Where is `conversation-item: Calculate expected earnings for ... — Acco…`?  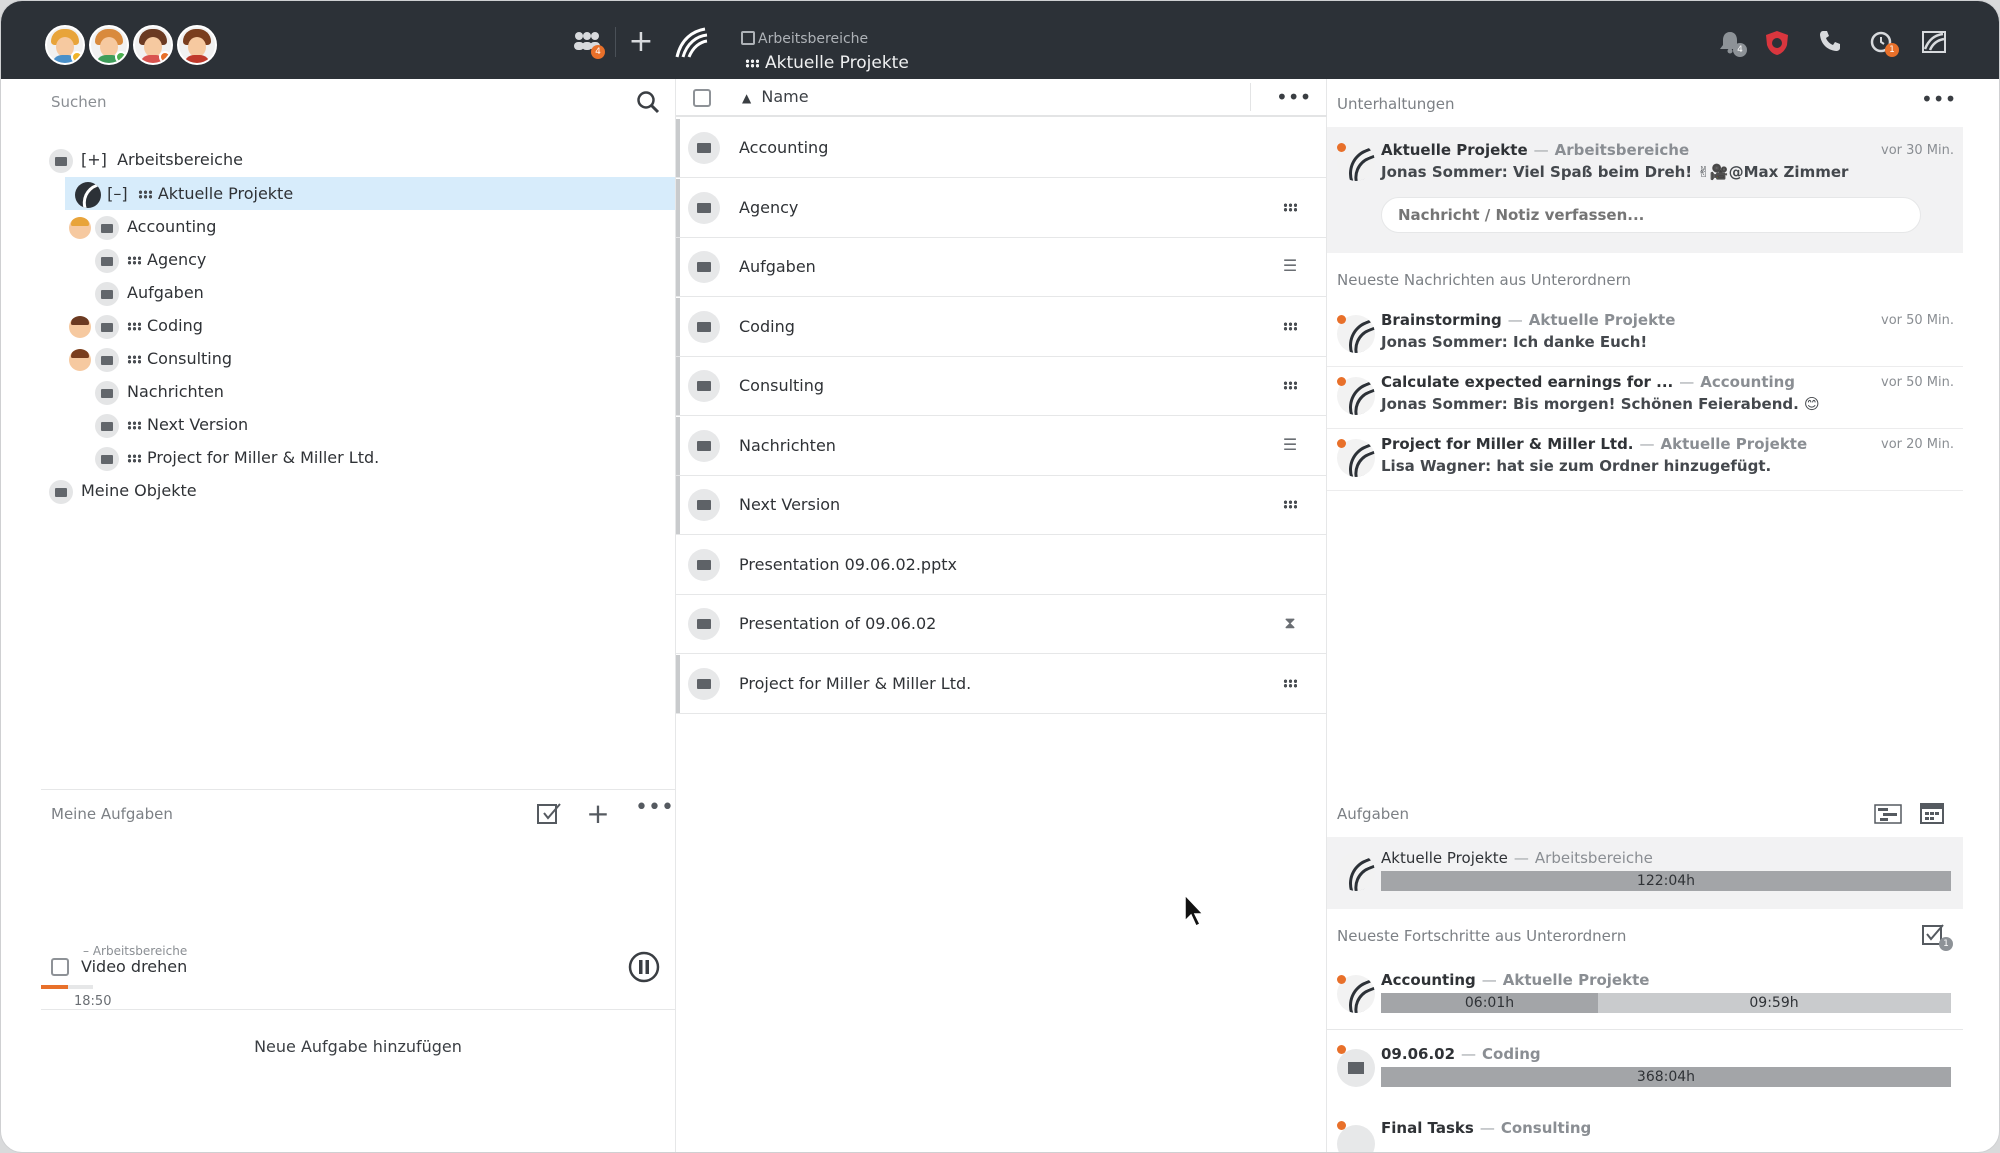
conversation-item: Calculate expected earnings for ... — Acco… is located at coordinates (1645, 398).